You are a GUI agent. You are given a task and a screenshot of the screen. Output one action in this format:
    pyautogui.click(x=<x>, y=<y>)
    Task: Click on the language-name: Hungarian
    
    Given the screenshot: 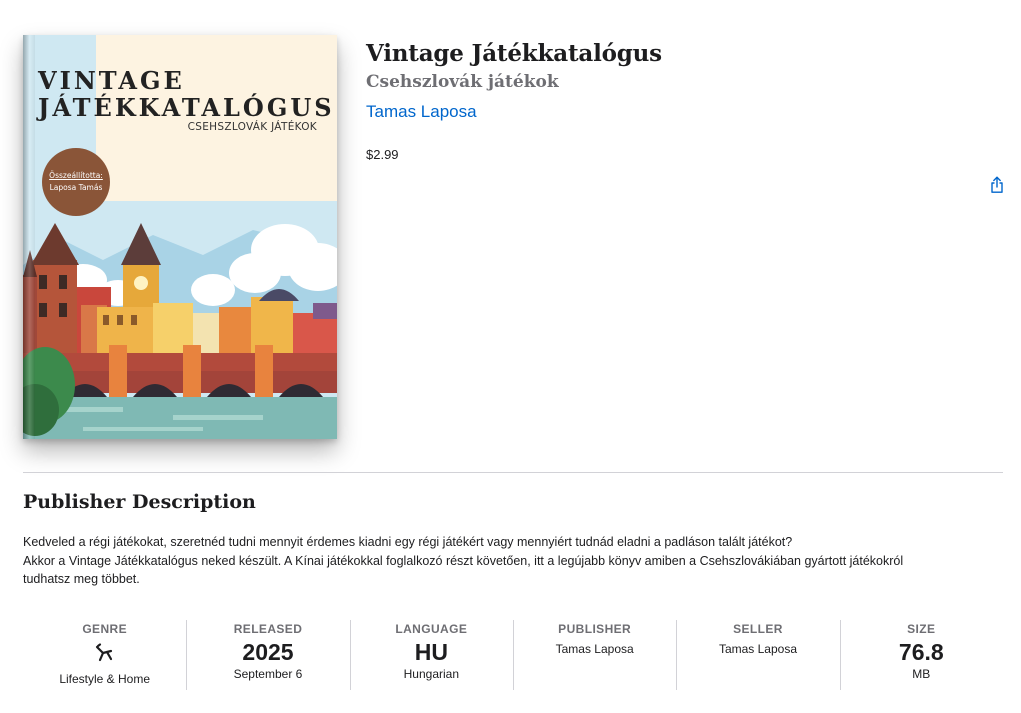 What is the action you would take?
    pyautogui.click(x=431, y=674)
    